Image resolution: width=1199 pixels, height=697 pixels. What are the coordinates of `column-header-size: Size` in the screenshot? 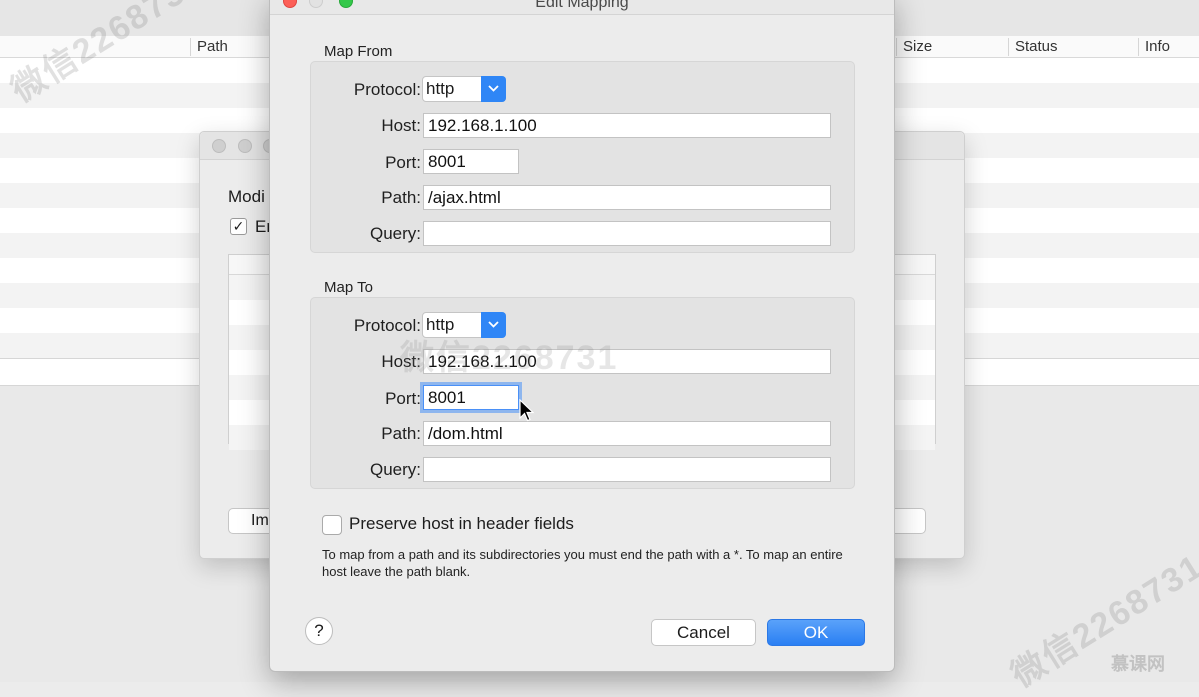 It's located at (914, 47).